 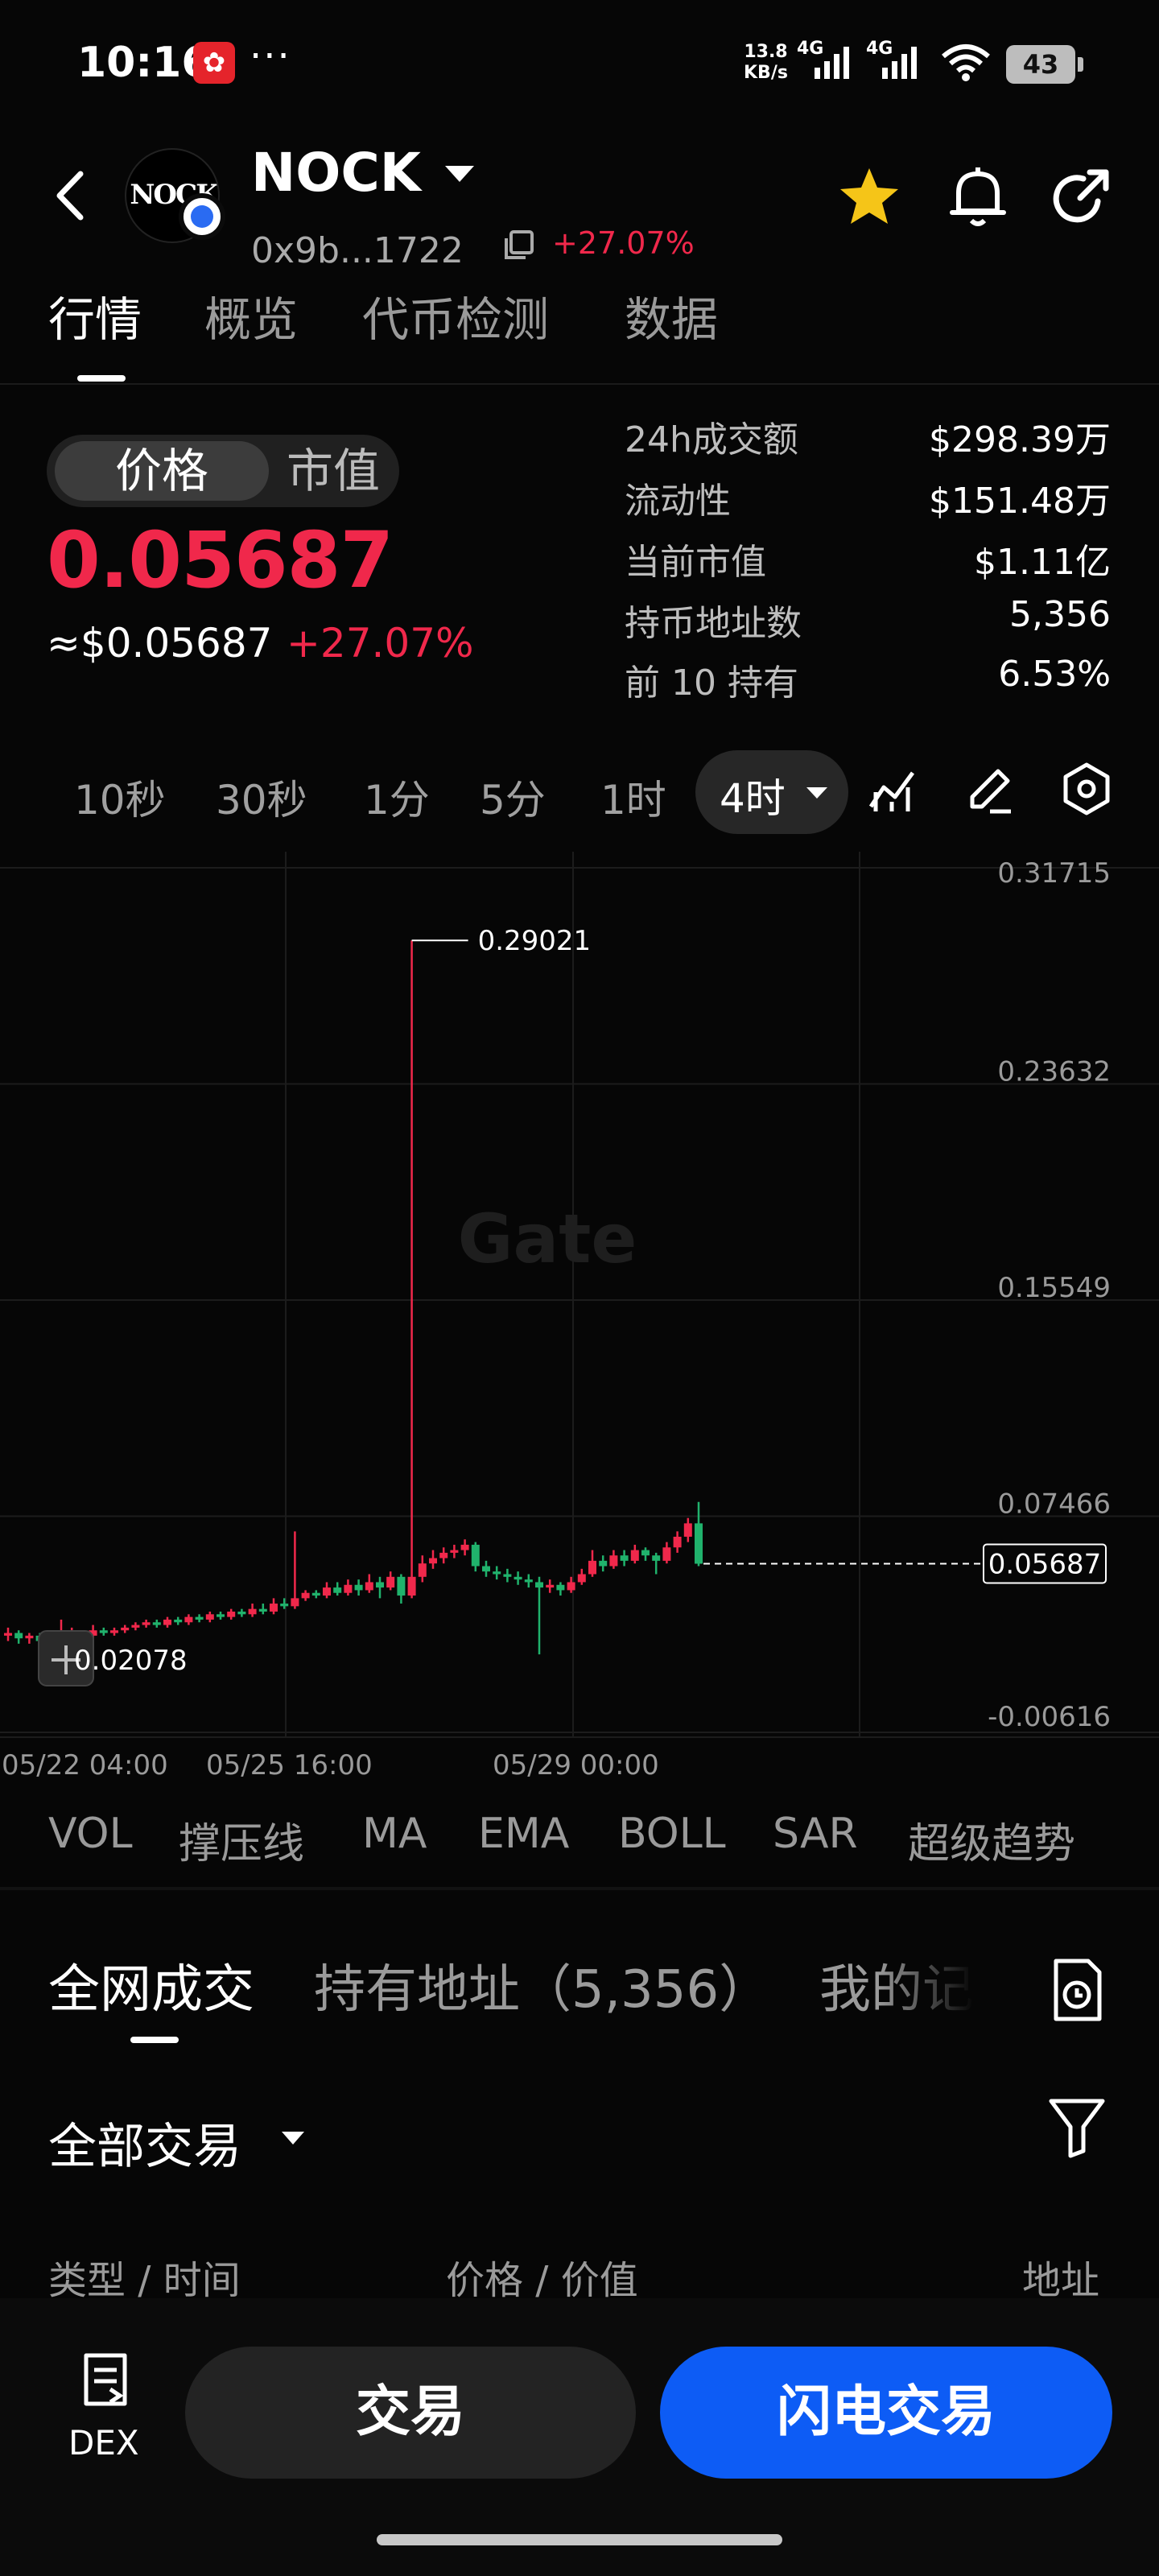 I want to click on indicator-chart-icon, so click(x=893, y=789).